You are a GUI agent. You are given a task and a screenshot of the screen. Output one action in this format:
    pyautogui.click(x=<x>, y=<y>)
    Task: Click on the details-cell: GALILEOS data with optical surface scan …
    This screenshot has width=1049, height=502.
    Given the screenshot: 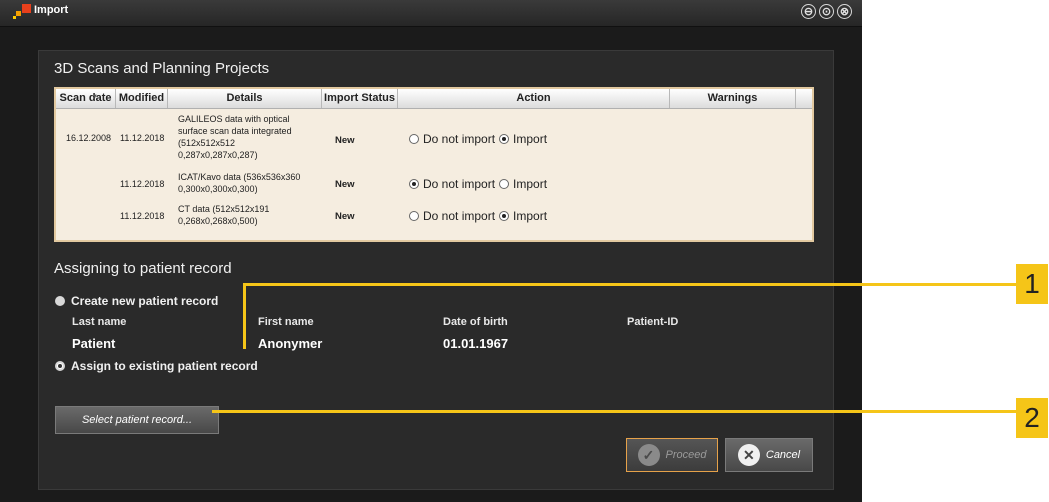 What is the action you would take?
    pyautogui.click(x=235, y=137)
    